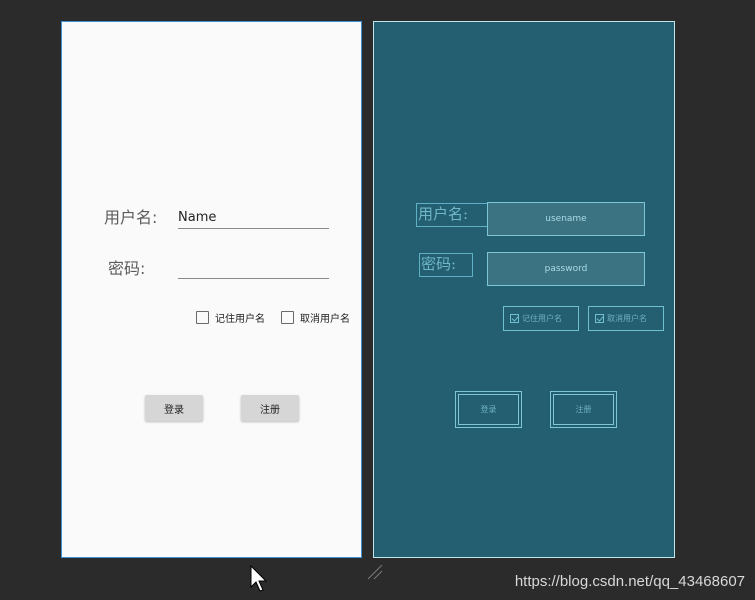 The height and width of the screenshot is (600, 755). Describe the element at coordinates (131, 217) in the screenshot. I see `username-label: 用户名:` at that location.